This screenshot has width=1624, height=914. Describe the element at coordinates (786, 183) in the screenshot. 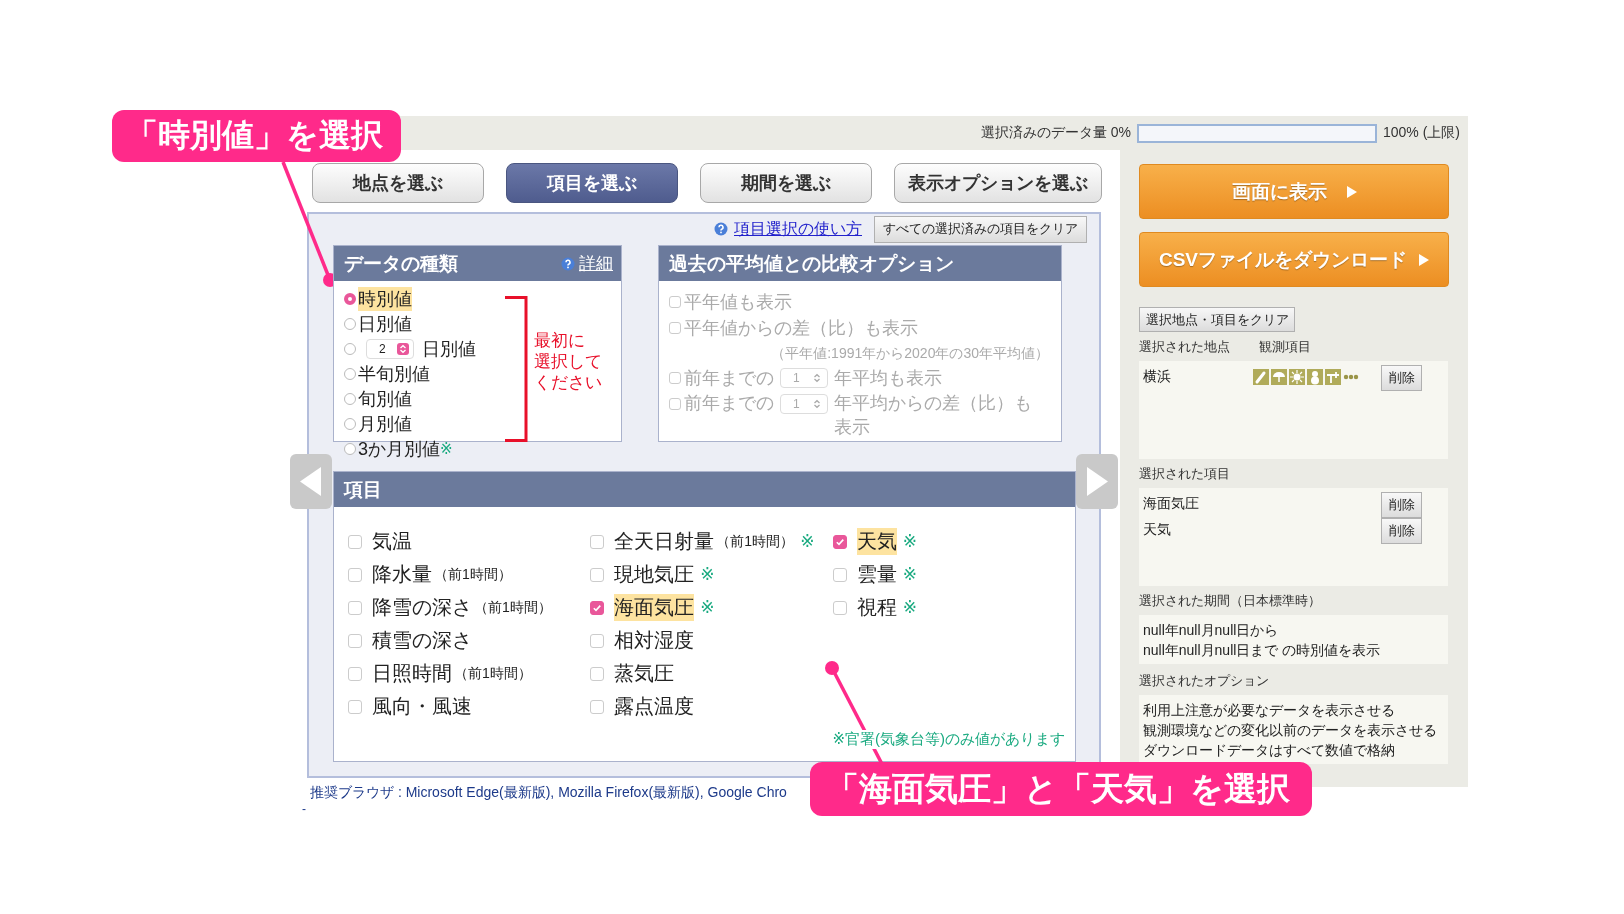

I see `tab: 期間を選ぶ` at that location.